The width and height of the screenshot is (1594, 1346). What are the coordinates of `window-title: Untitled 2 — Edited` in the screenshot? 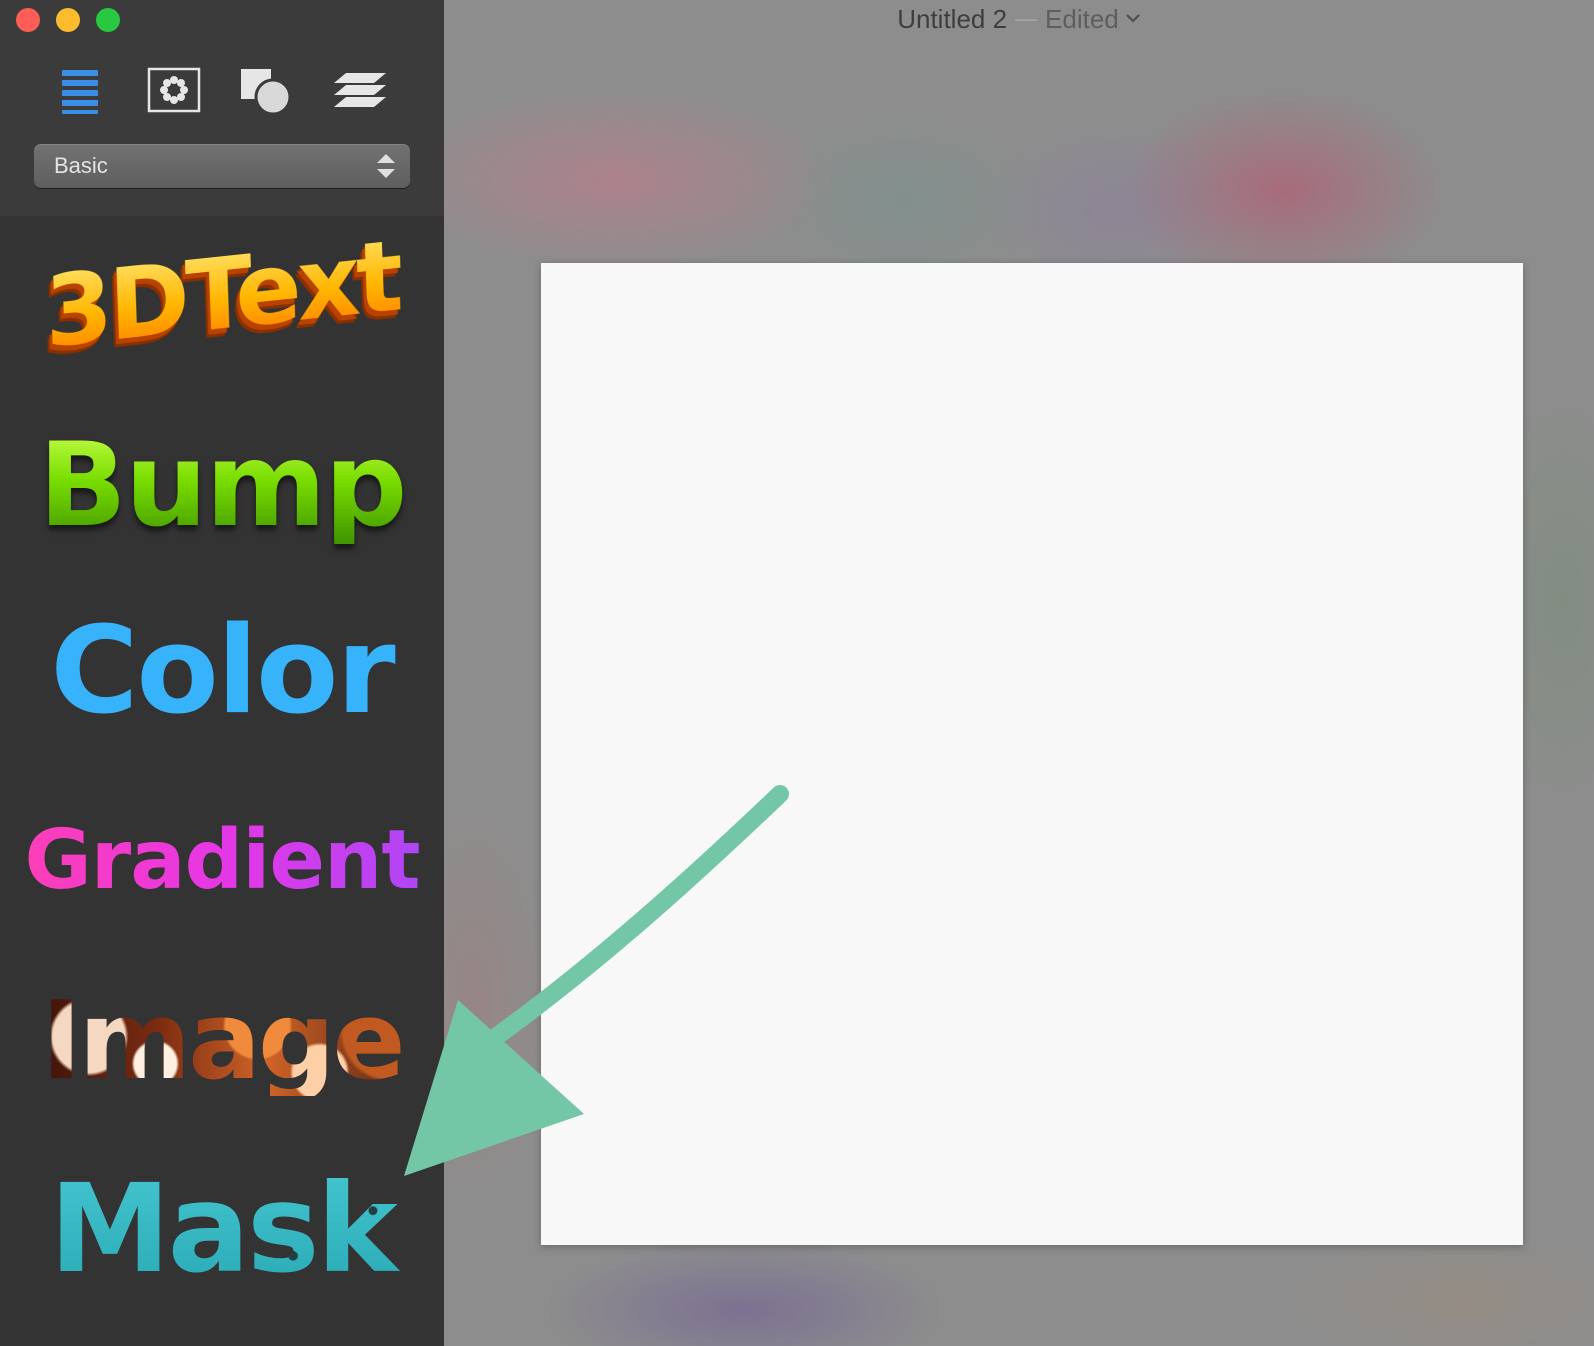 It's located at (1019, 19).